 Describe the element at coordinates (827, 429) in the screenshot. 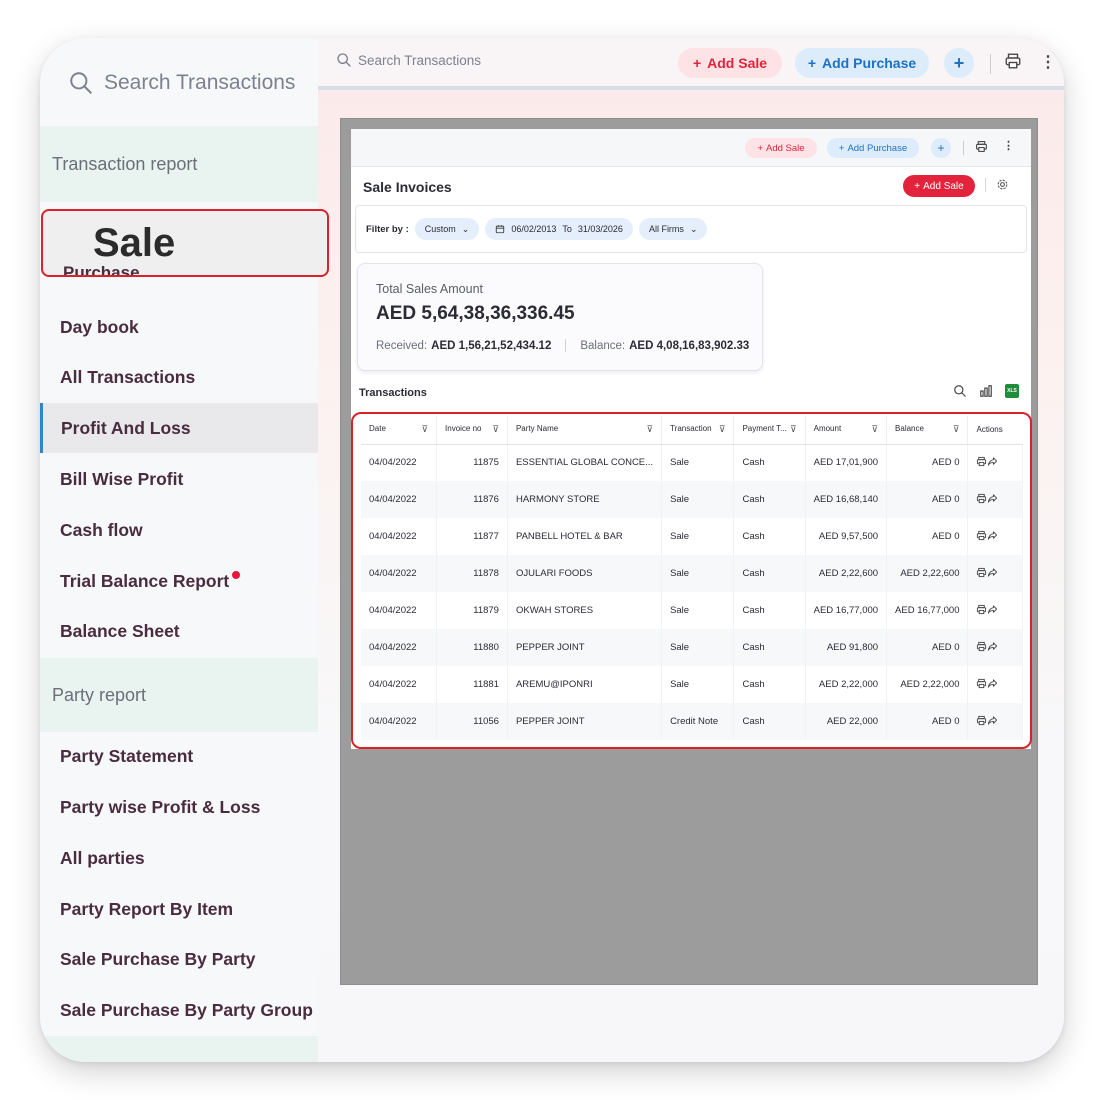

I see `column-header-amount-label: Amount` at that location.